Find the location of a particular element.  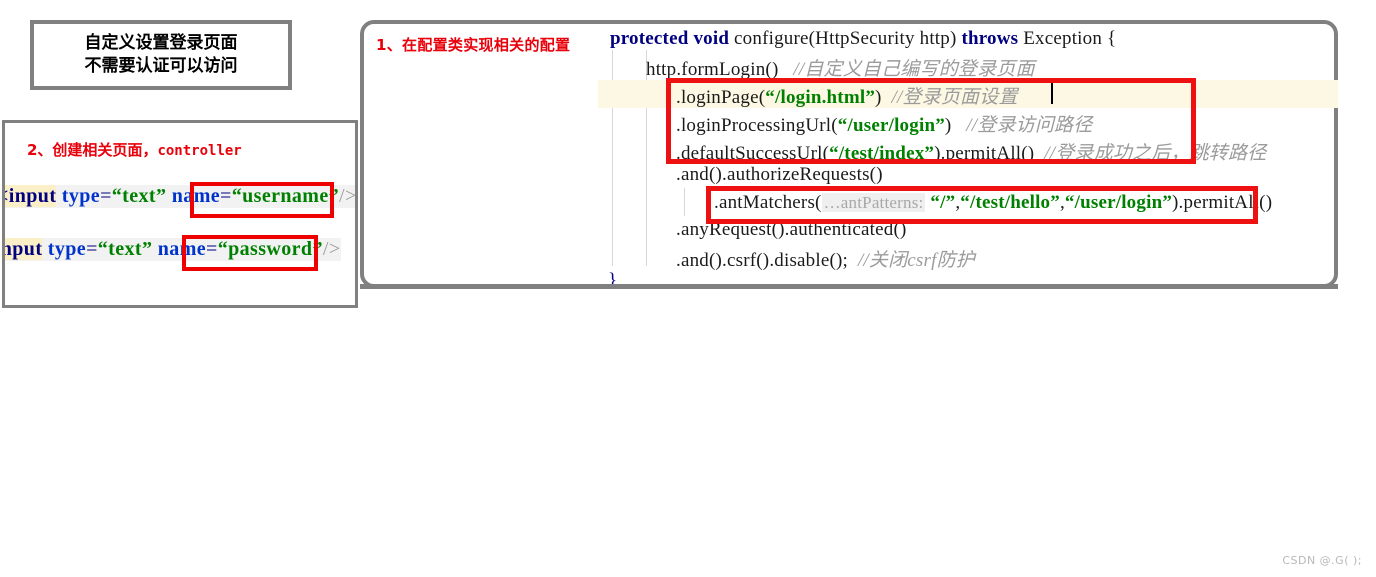

comment-processurl: //登录访问路径 is located at coordinates (1029, 125).